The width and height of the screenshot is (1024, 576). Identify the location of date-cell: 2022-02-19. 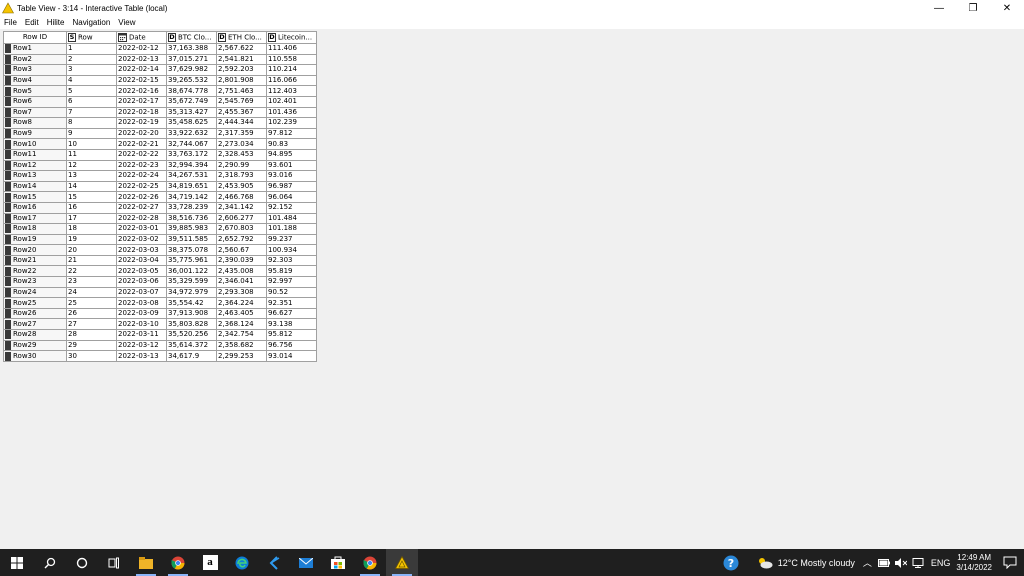
(141, 123).